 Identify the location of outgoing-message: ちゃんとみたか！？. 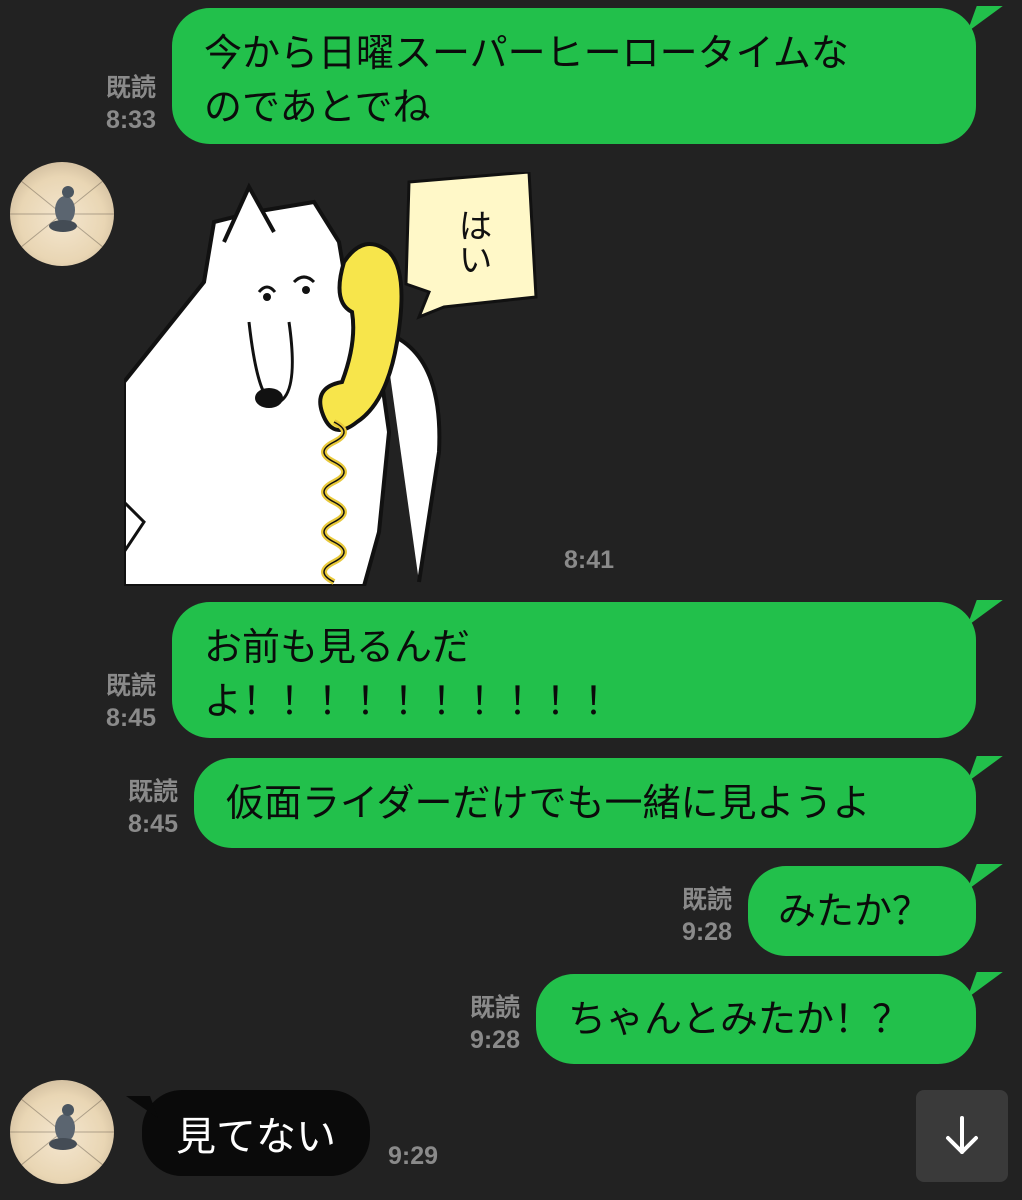
(756, 1019).